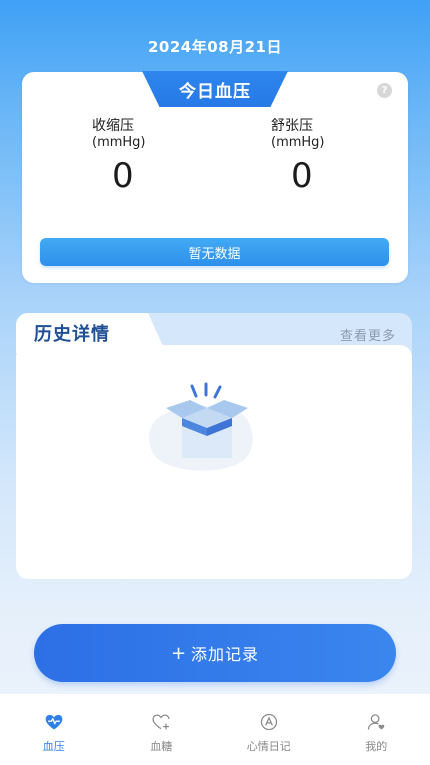 Image resolution: width=430 pixels, height=765 pixels. What do you see at coordinates (113, 126) in the screenshot?
I see `systolic-label: 收缩压` at bounding box center [113, 126].